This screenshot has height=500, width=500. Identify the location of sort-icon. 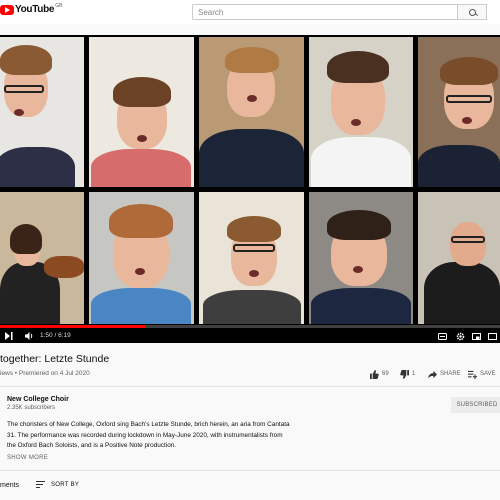
(40, 484).